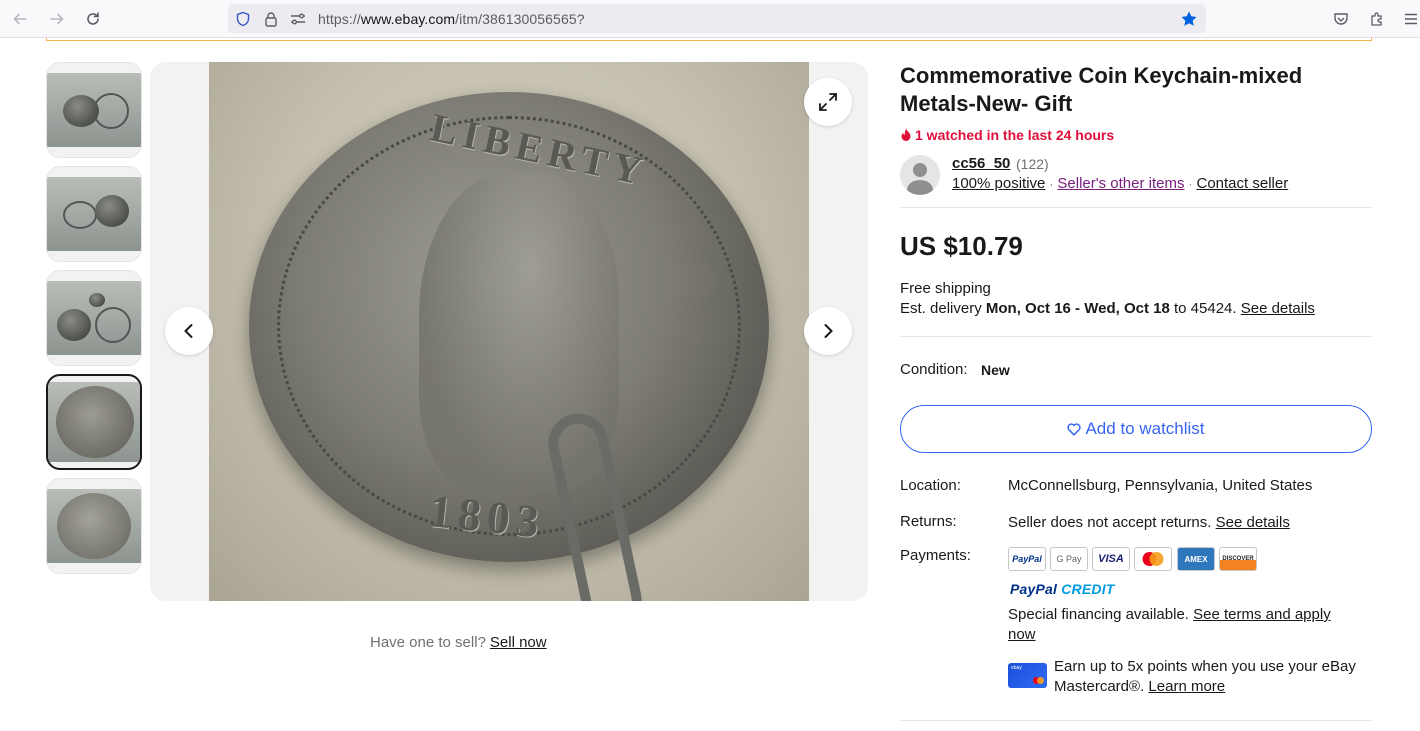  I want to click on seller-other-items-link: Seller's other items, so click(1120, 183).